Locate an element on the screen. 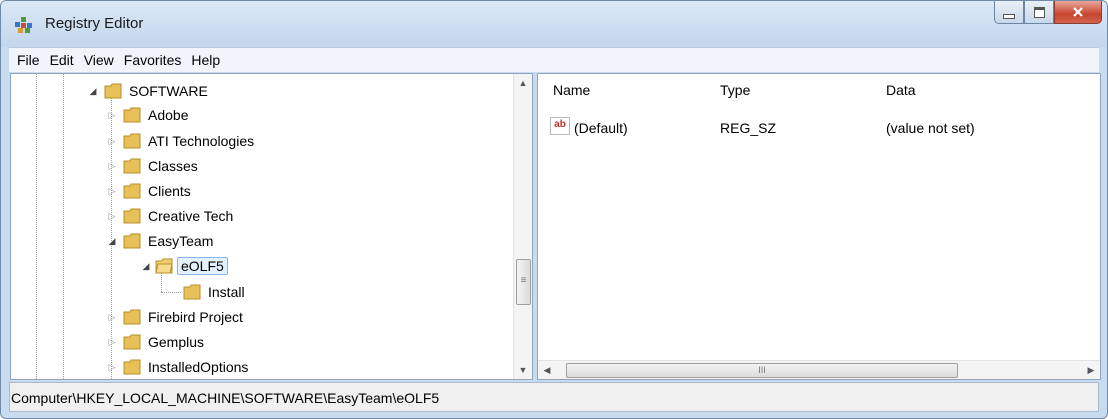 This screenshot has width=1108, height=419. tree-item-firebird-project: ▷ Firebird Project is located at coordinates (176, 317).